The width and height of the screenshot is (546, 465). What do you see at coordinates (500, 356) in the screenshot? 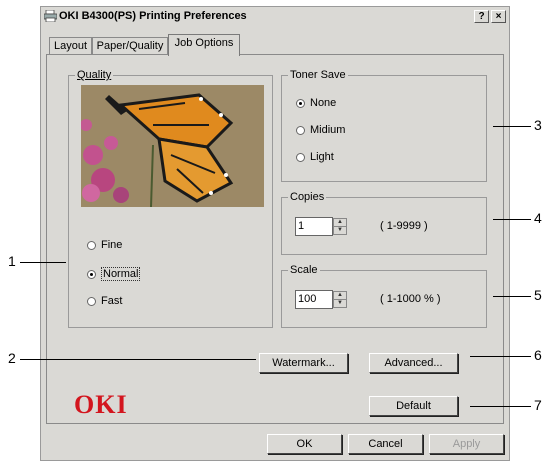
I see `callout-6-line` at bounding box center [500, 356].